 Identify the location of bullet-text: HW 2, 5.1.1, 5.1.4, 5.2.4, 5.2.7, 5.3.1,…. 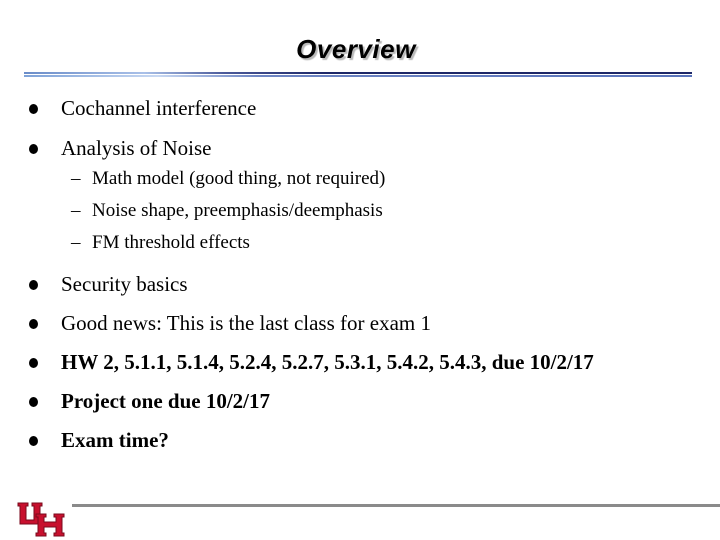
(327, 362).